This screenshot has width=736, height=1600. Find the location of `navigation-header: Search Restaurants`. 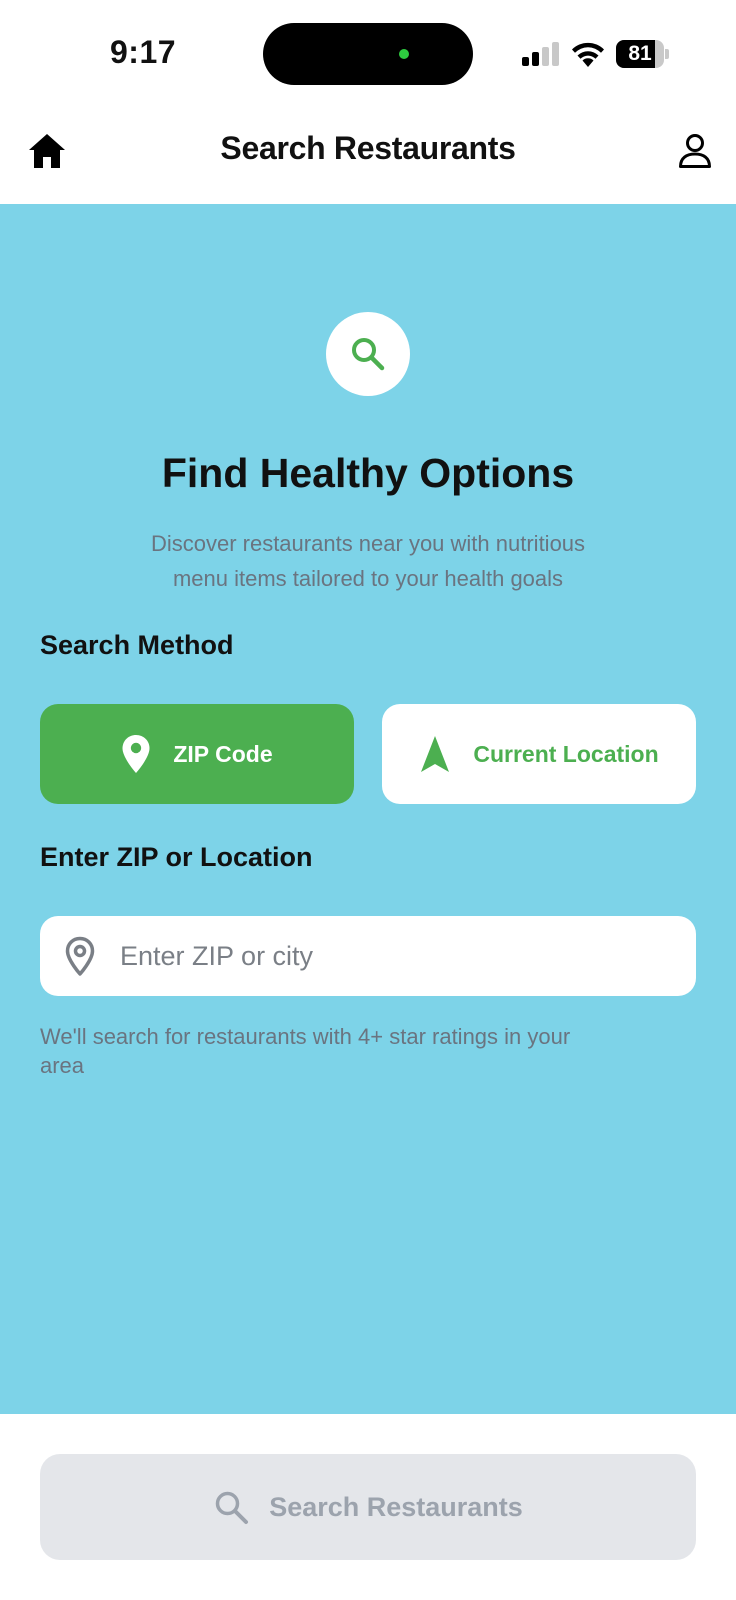

navigation-header: Search Restaurants is located at coordinates (368, 154).